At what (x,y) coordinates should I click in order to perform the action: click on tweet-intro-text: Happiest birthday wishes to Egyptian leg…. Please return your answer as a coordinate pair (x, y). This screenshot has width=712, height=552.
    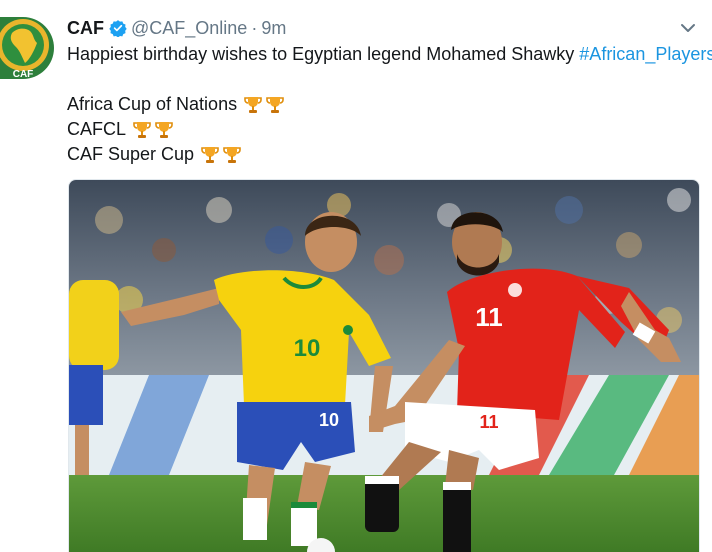
    Looking at the image, I should click on (321, 54).